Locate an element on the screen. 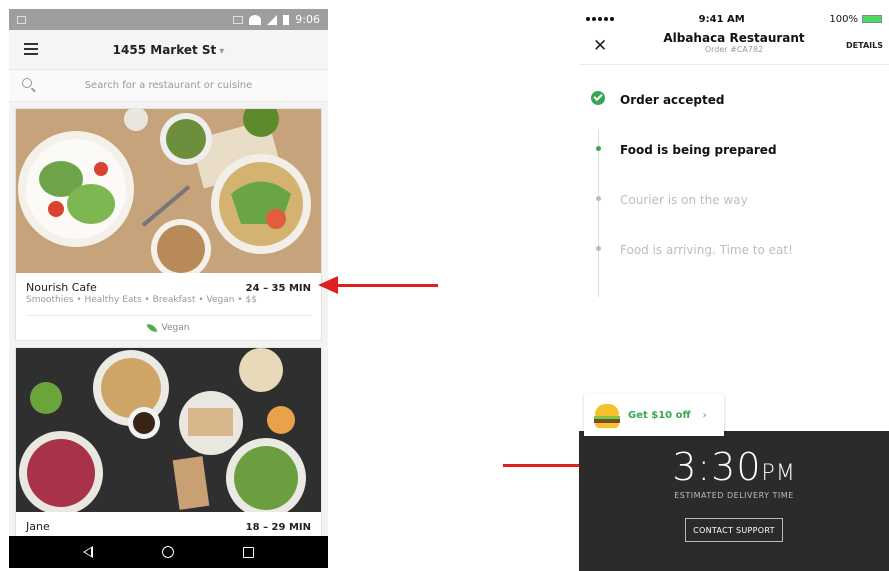 This screenshot has height=571, width=889. promo-label: Get $10 off is located at coordinates (659, 415).